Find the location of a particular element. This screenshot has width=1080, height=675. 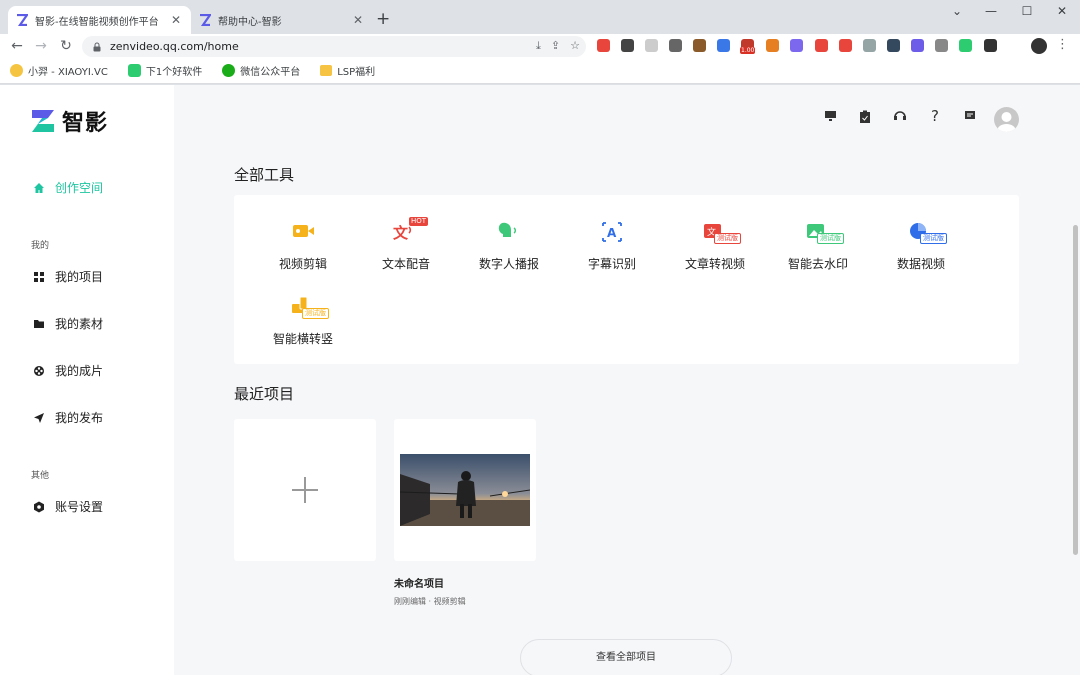

clipboard-icon is located at coordinates (865, 116).